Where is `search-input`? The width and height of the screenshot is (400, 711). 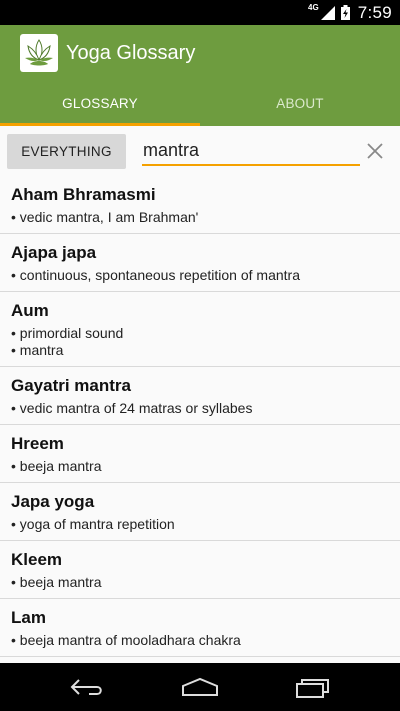
search-input is located at coordinates (251, 151).